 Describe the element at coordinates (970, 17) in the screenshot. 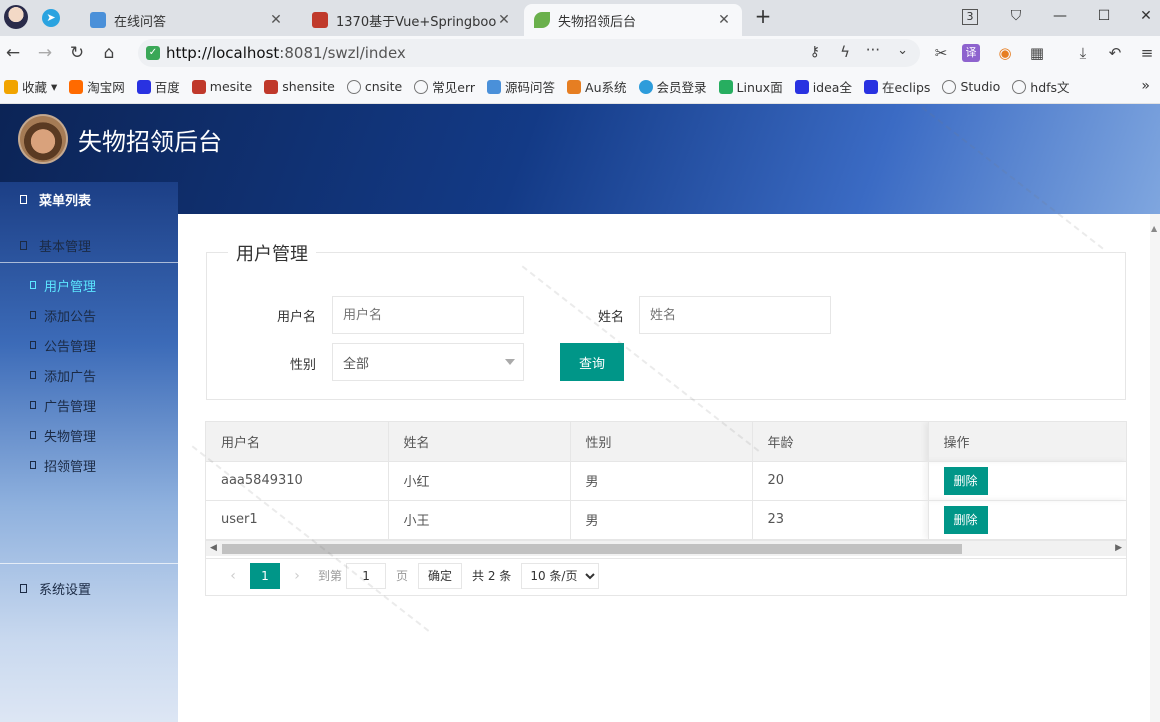

I see `tab-count-icon: 3` at that location.